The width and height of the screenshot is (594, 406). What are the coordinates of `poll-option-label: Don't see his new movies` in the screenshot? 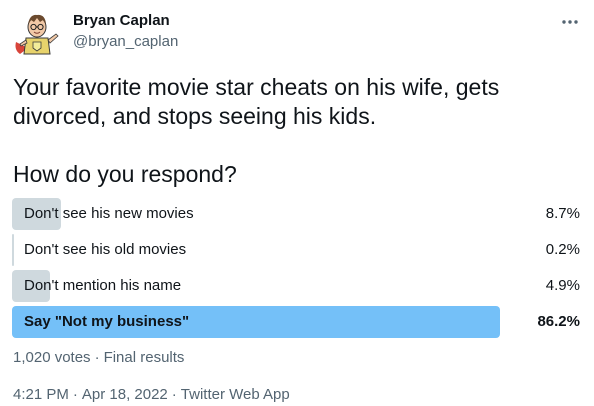 It's located at (109, 213).